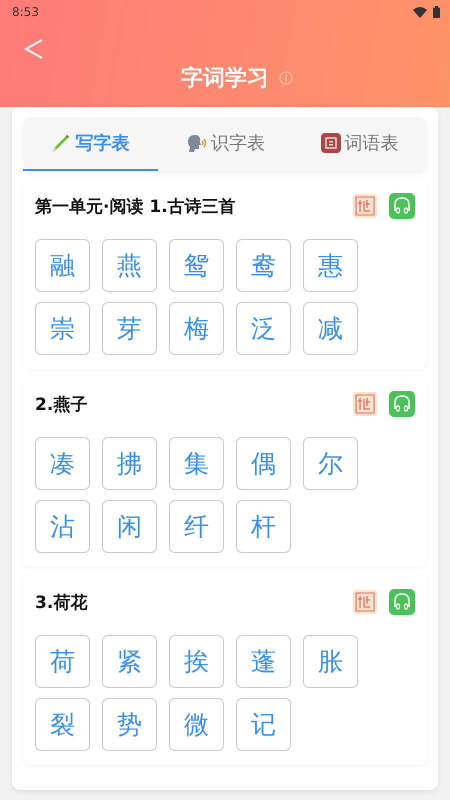 The width and height of the screenshot is (450, 800). What do you see at coordinates (196, 724) in the screenshot?
I see `character-tile: 微` at bounding box center [196, 724].